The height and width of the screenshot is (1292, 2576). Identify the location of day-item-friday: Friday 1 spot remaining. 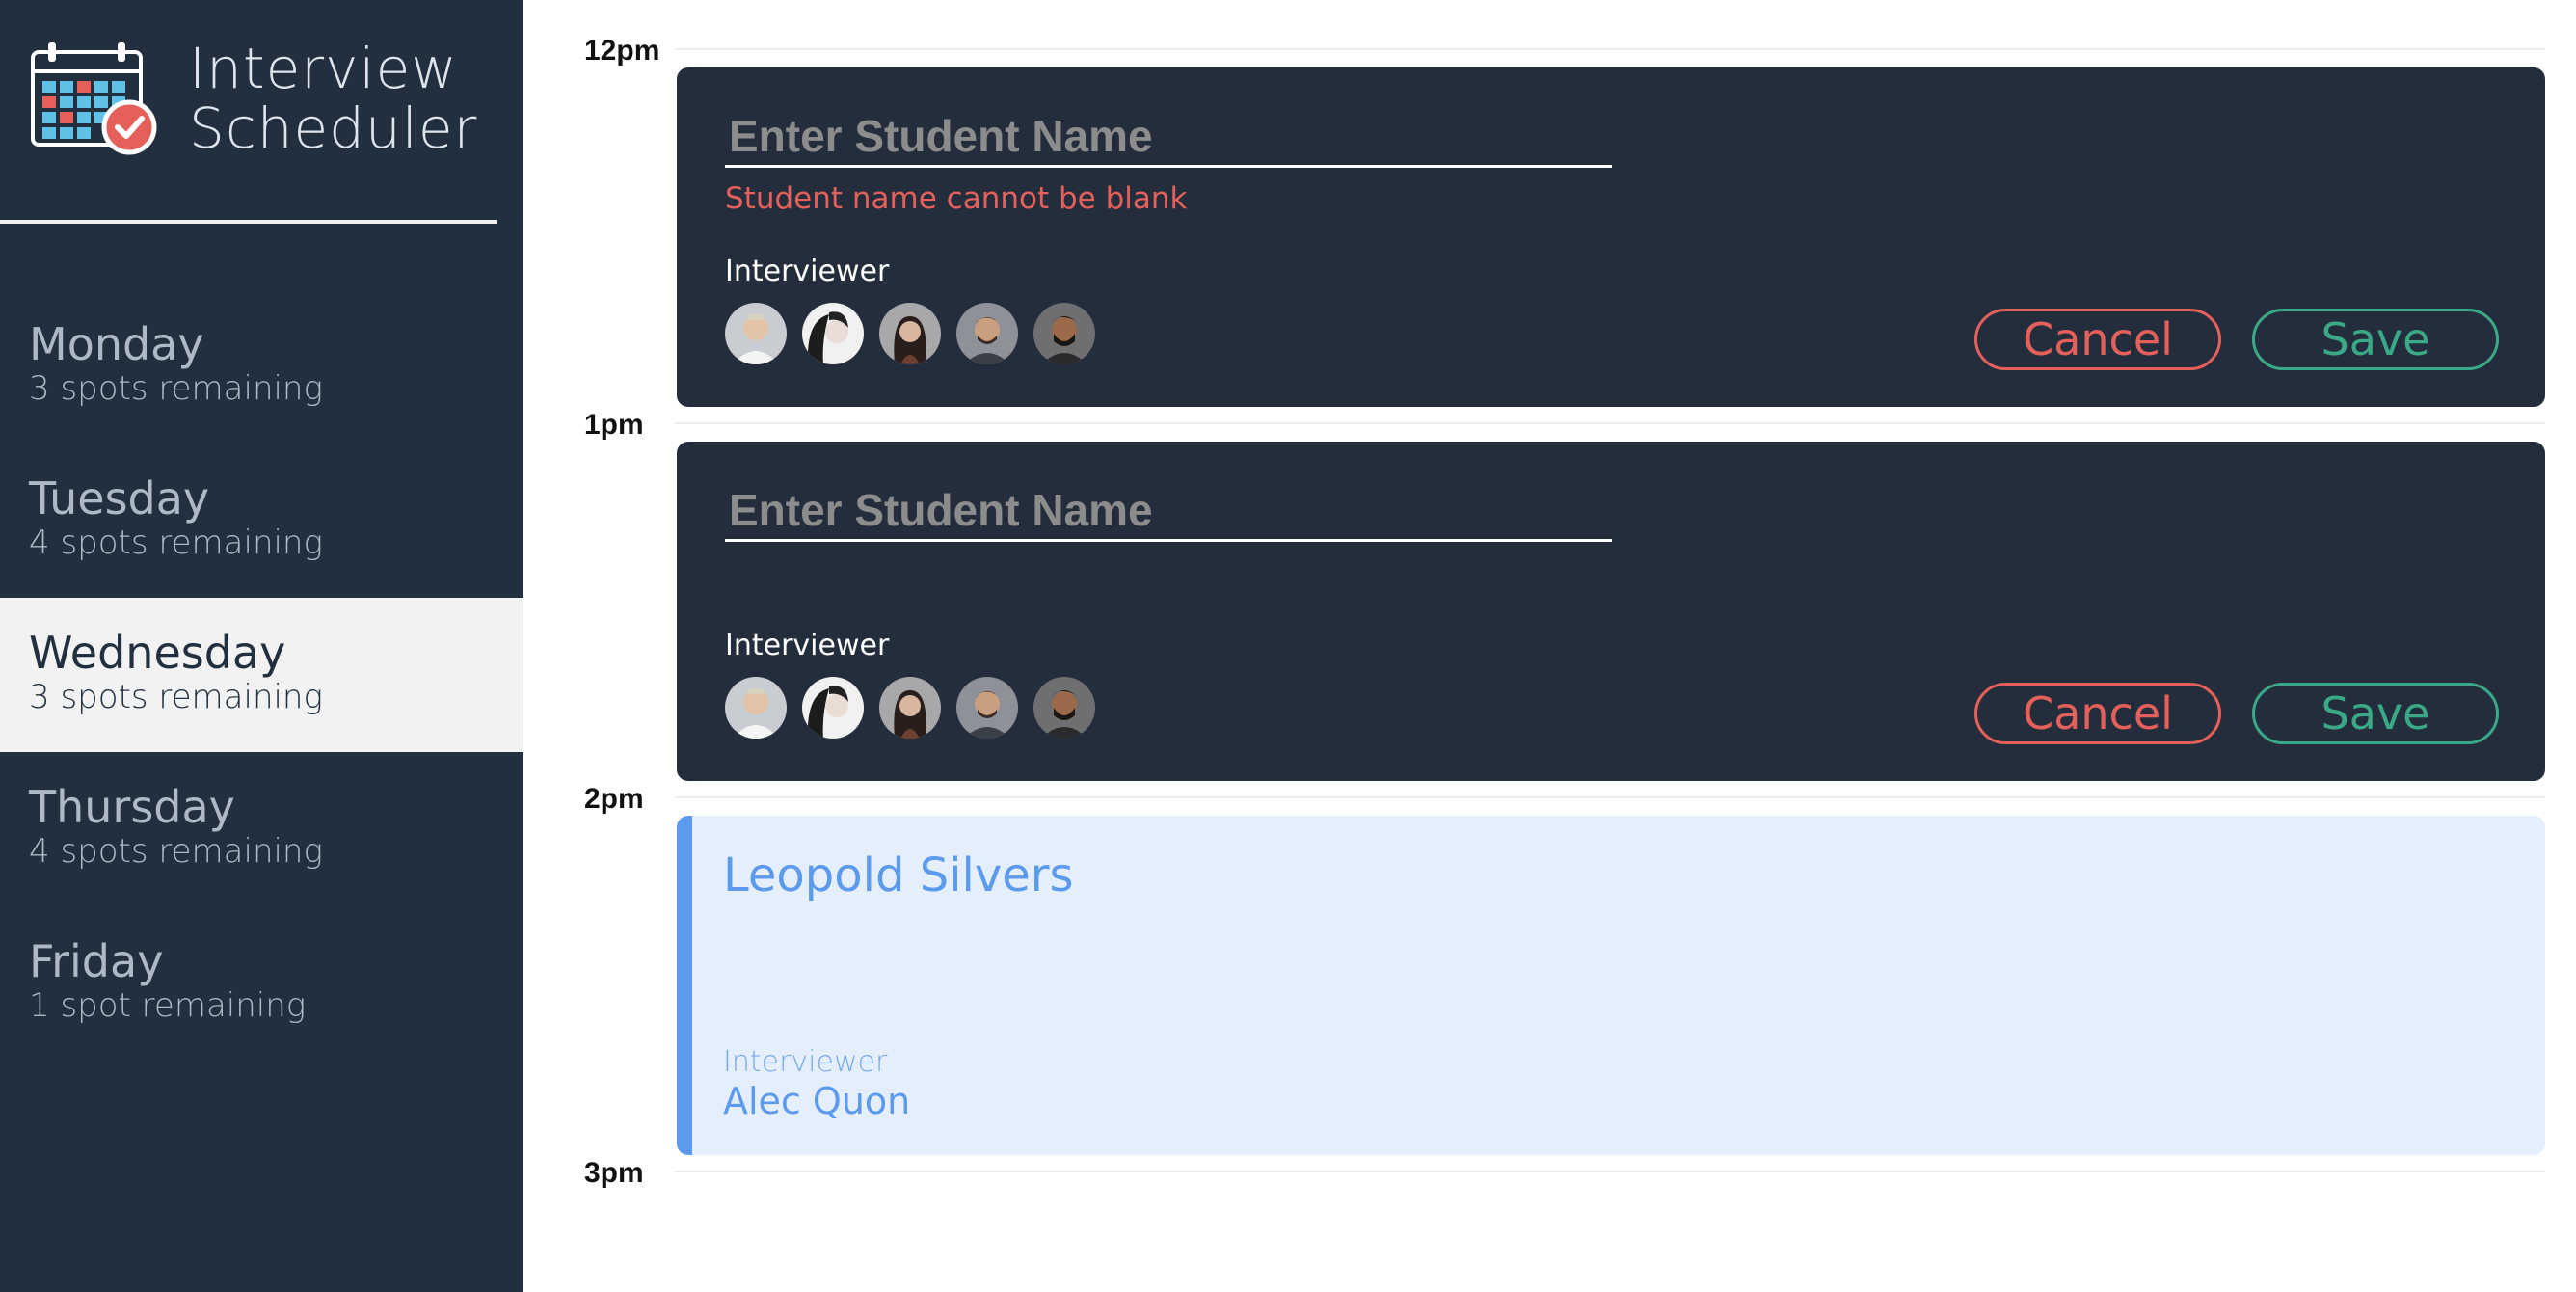
(262, 983).